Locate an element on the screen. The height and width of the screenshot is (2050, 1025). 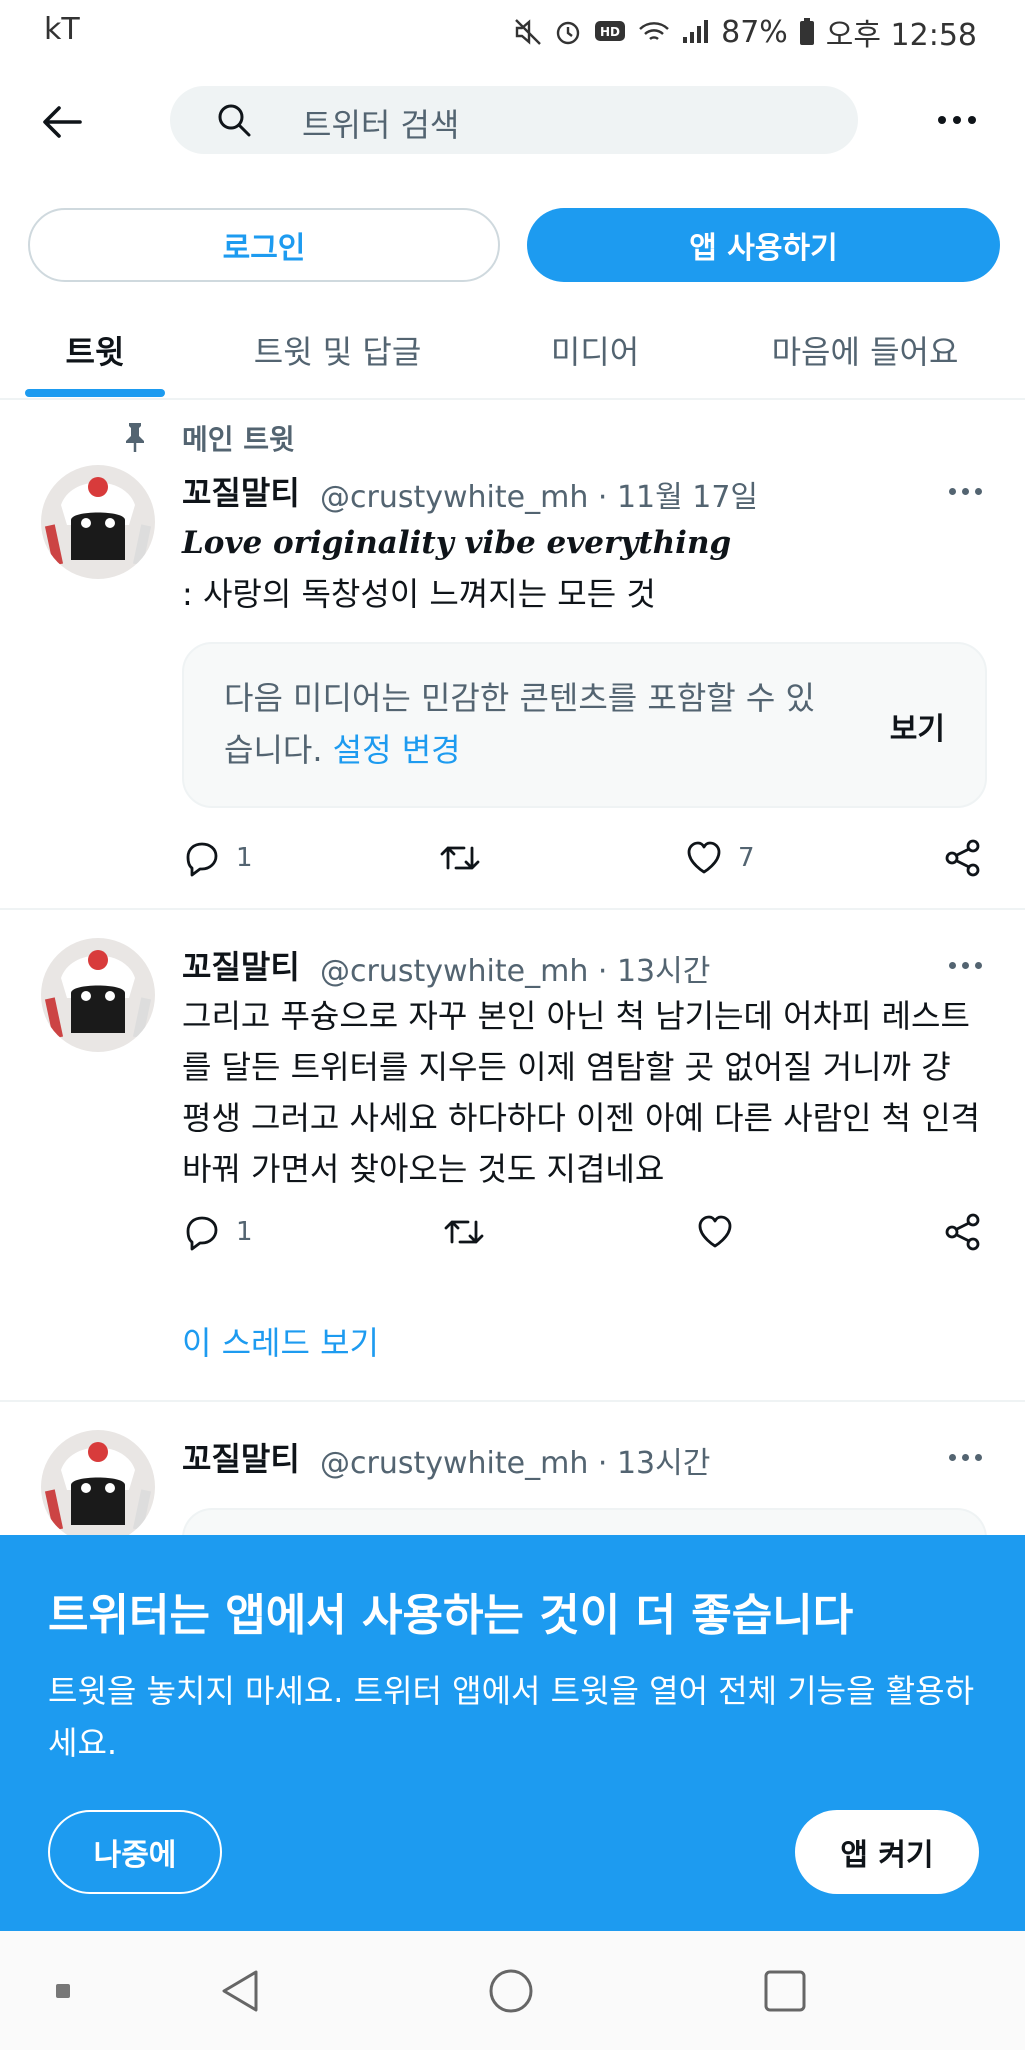
tweet-text-line: : 사랑의 독창성이 느껴지는 모든 것 is located at coordinates (419, 594).